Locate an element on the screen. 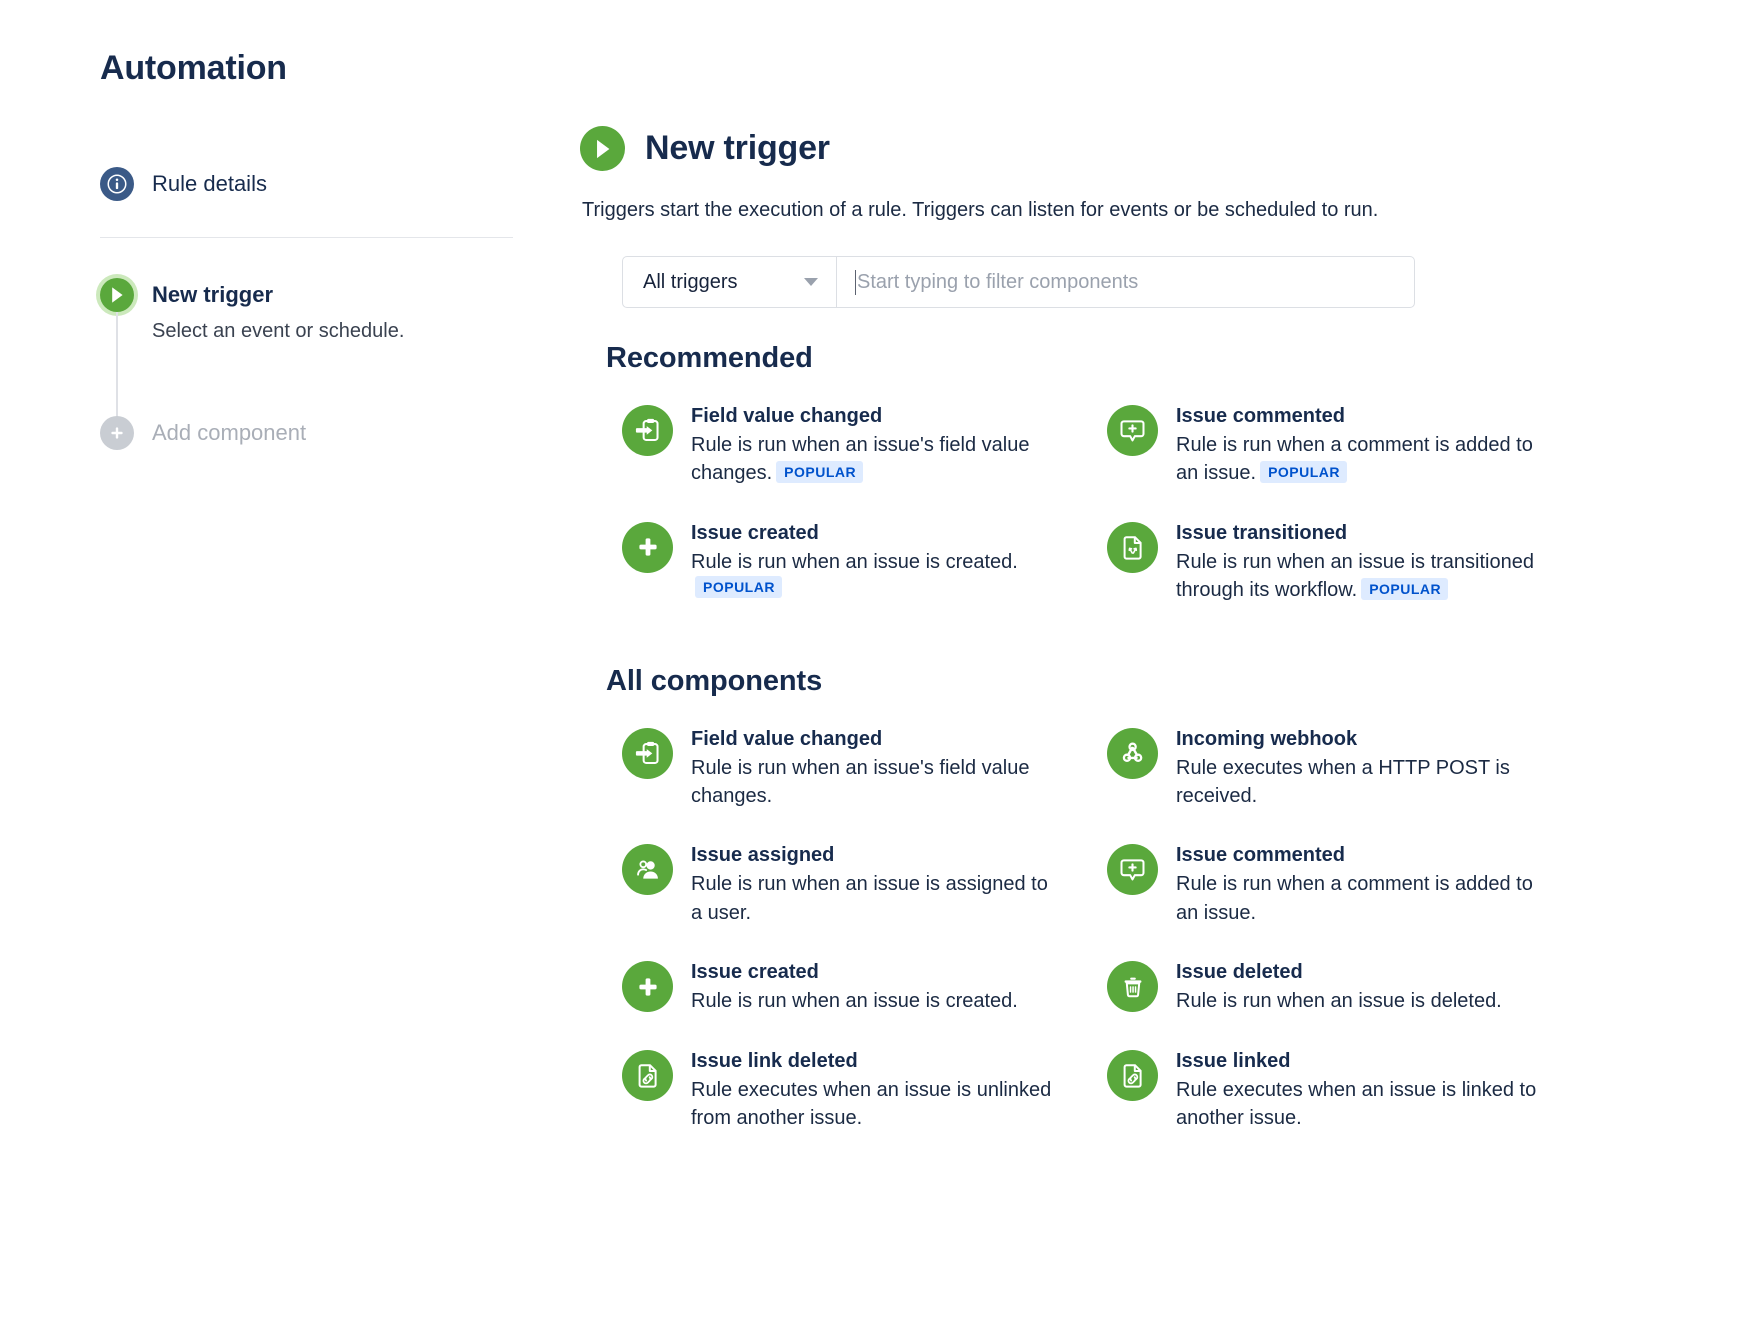 This screenshot has height=1330, width=1744. chevron-down-icon is located at coordinates (811, 282).